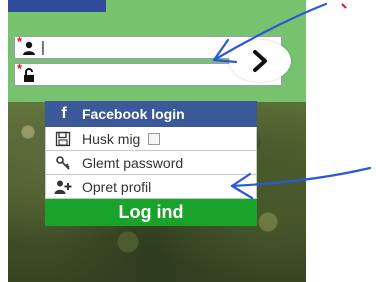 This screenshot has height=282, width=376. What do you see at coordinates (63, 187) in the screenshot?
I see `add-user-icon` at bounding box center [63, 187].